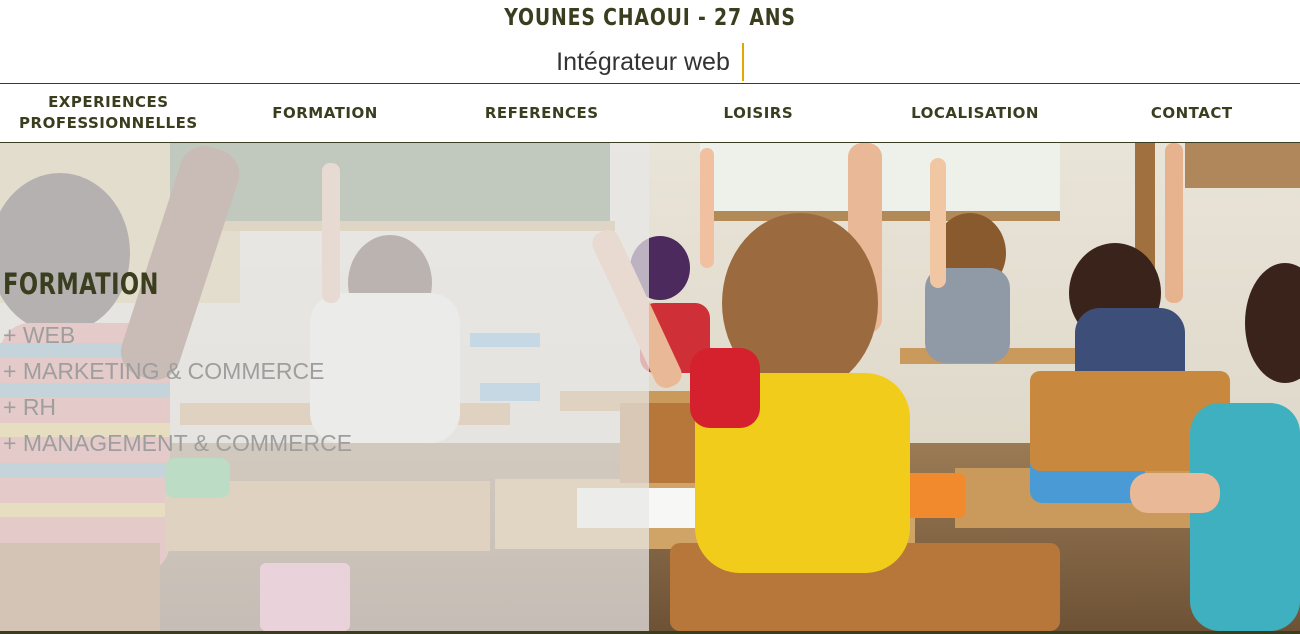 Image resolution: width=1300 pixels, height=634 pixels. I want to click on nav-contact: CONTACT, so click(1191, 113).